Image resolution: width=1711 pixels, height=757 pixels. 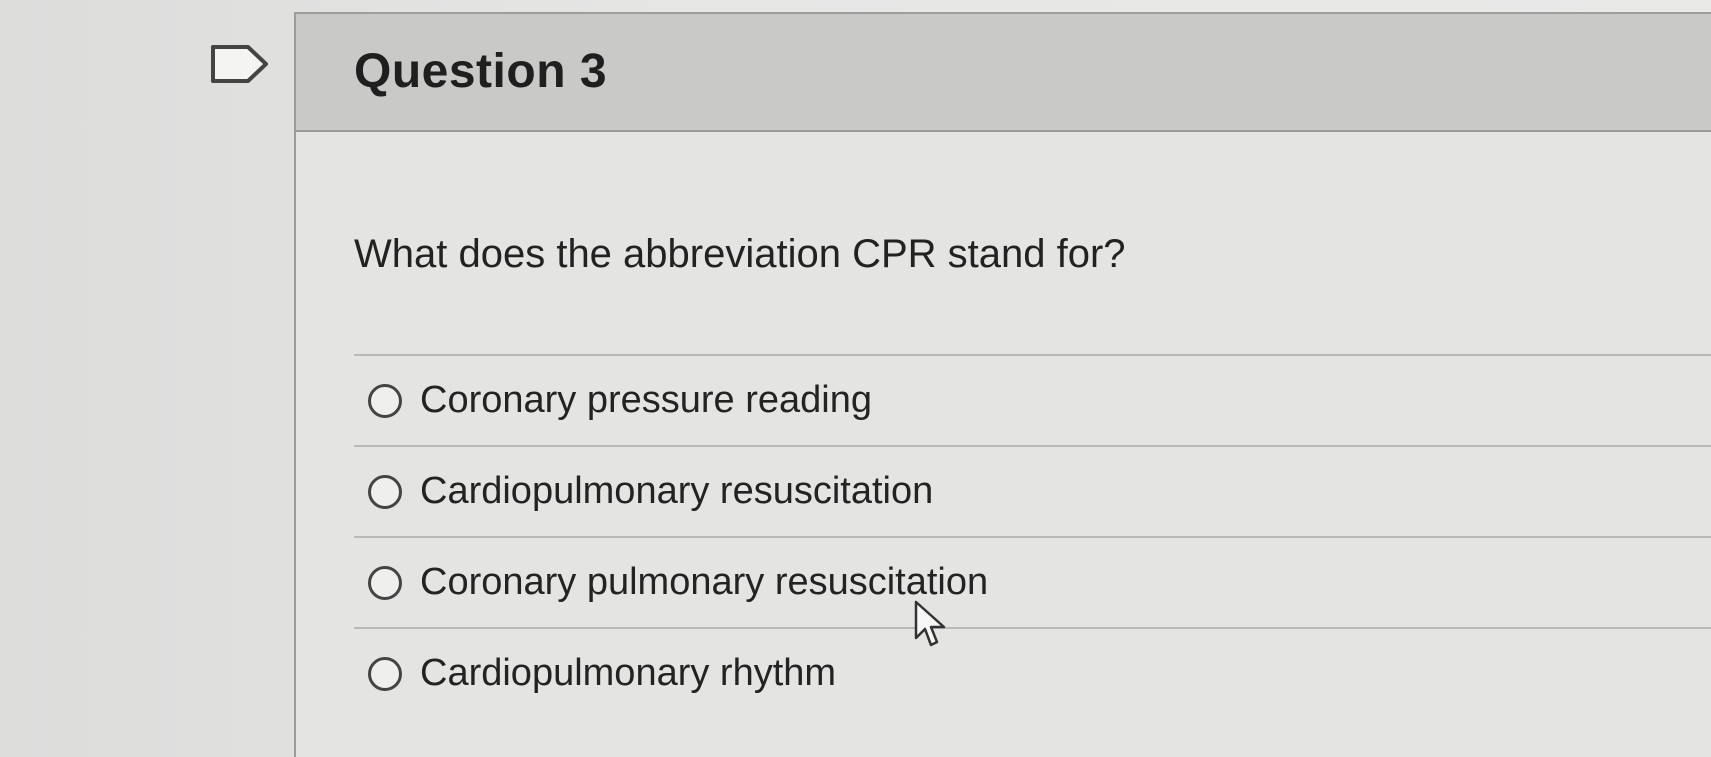 I want to click on mouse-pointer-icon, so click(x=930, y=623).